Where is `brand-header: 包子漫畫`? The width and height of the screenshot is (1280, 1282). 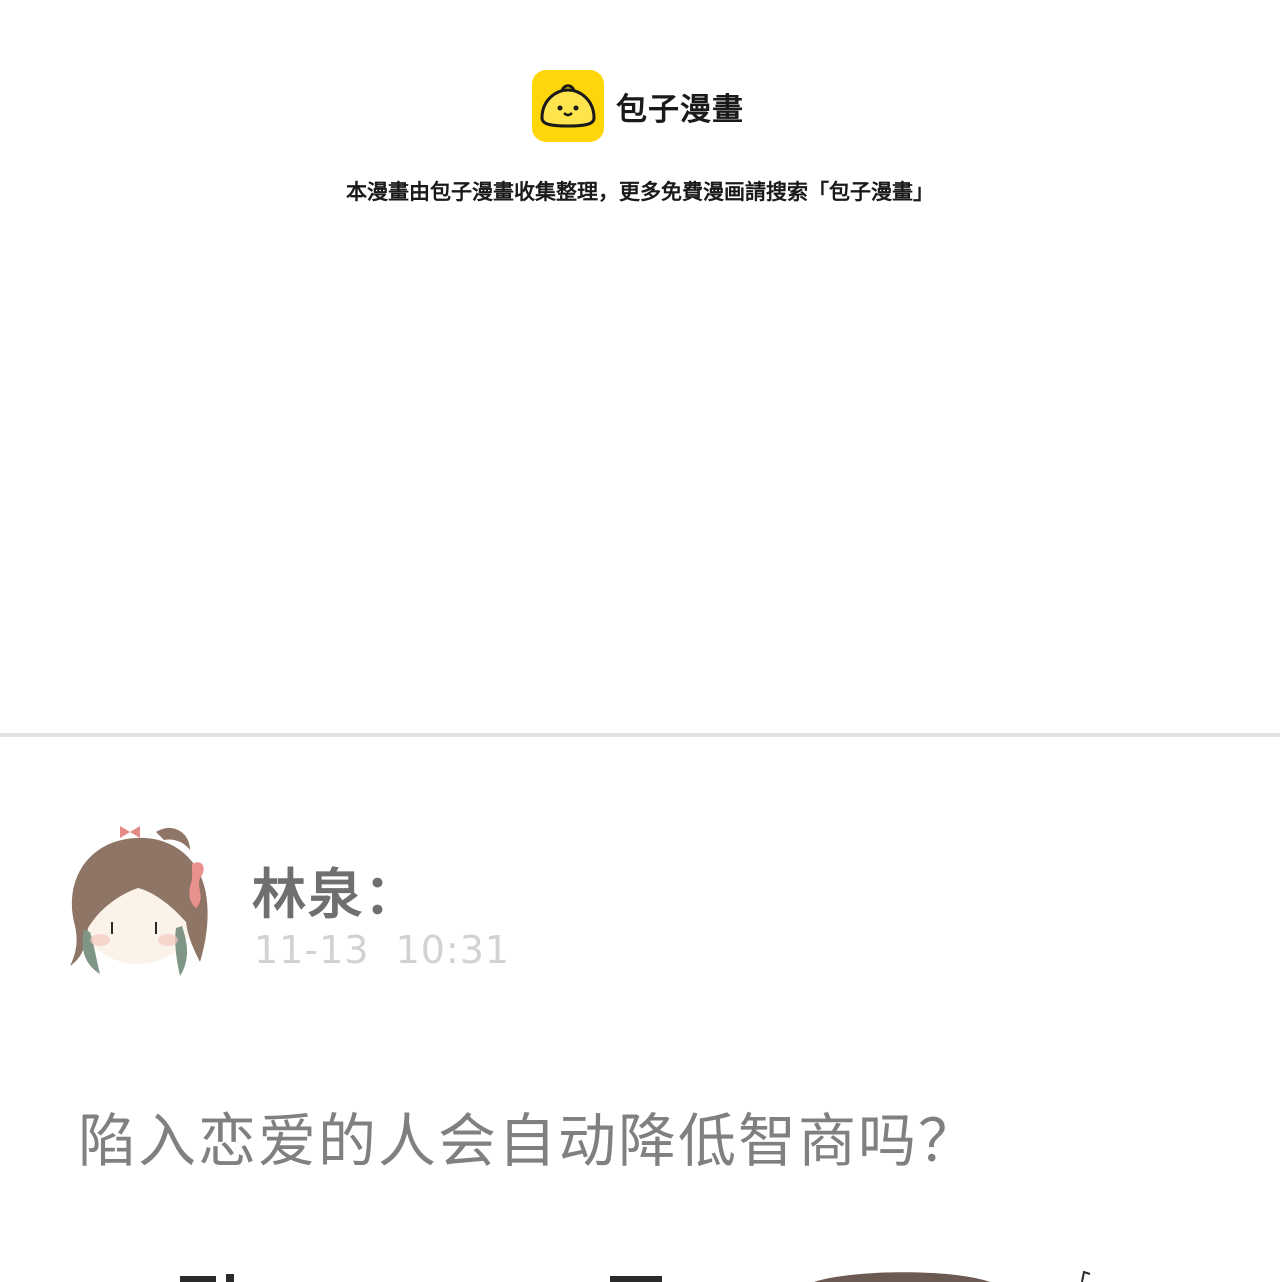 brand-header: 包子漫畫 is located at coordinates (638, 106).